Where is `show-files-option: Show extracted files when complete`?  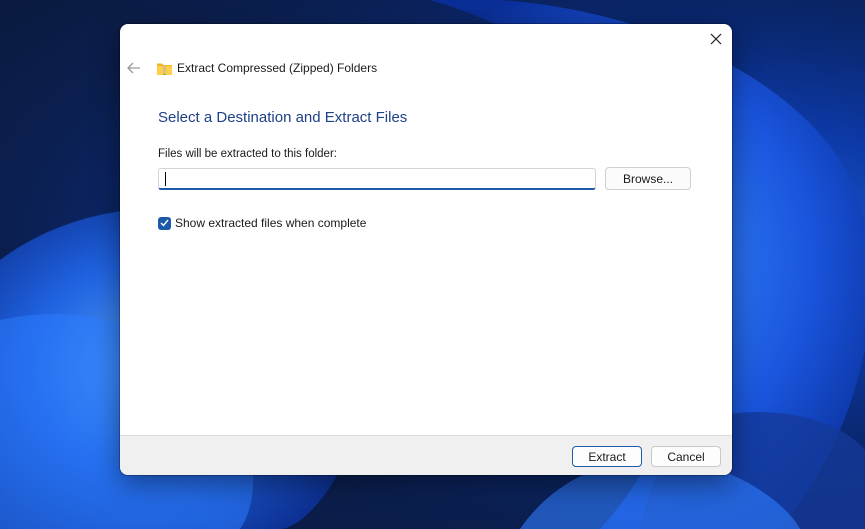
show-files-option: Show extracted files when complete is located at coordinates (262, 223).